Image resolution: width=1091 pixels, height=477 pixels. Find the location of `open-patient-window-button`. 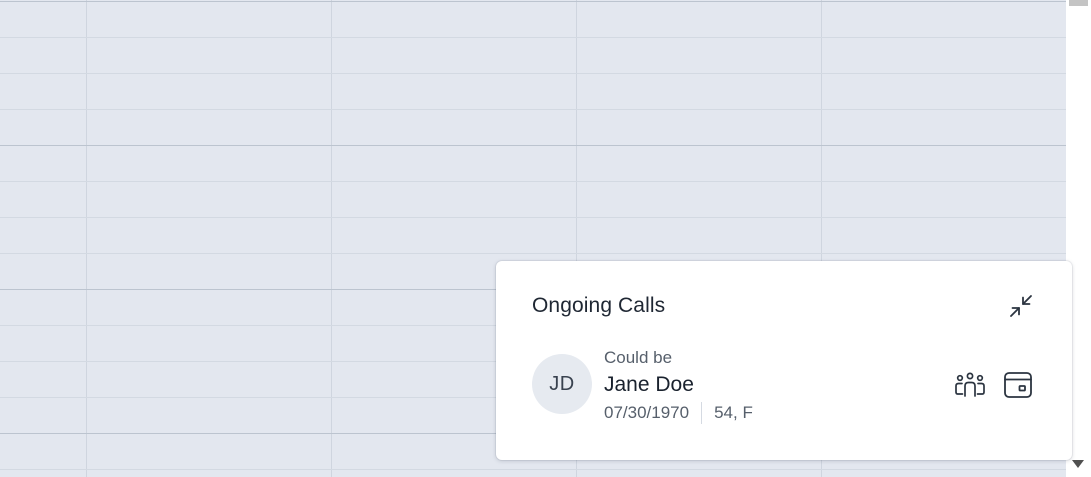

open-patient-window-button is located at coordinates (1018, 385).